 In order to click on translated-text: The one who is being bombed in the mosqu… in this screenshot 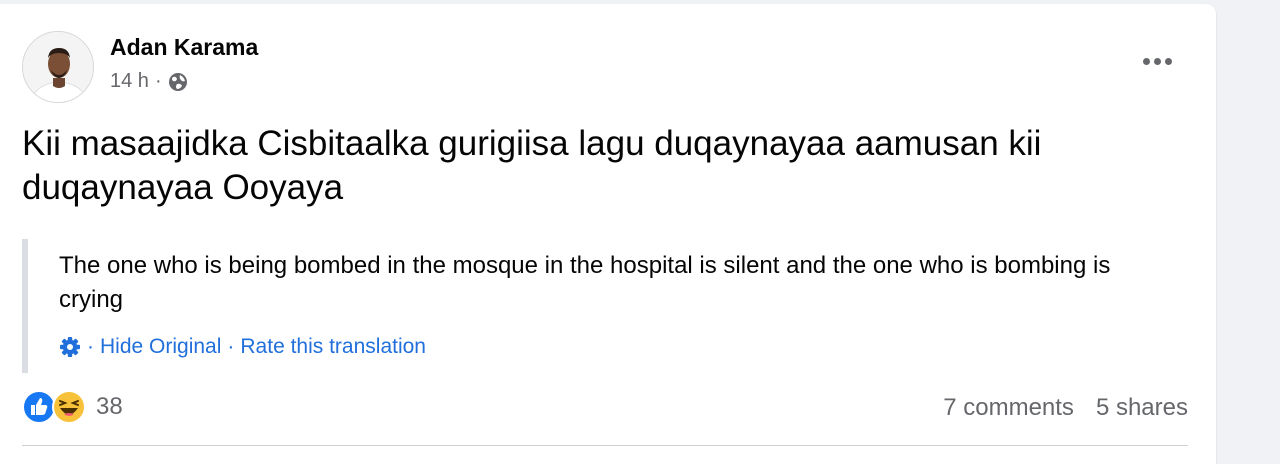, I will do `click(585, 282)`.